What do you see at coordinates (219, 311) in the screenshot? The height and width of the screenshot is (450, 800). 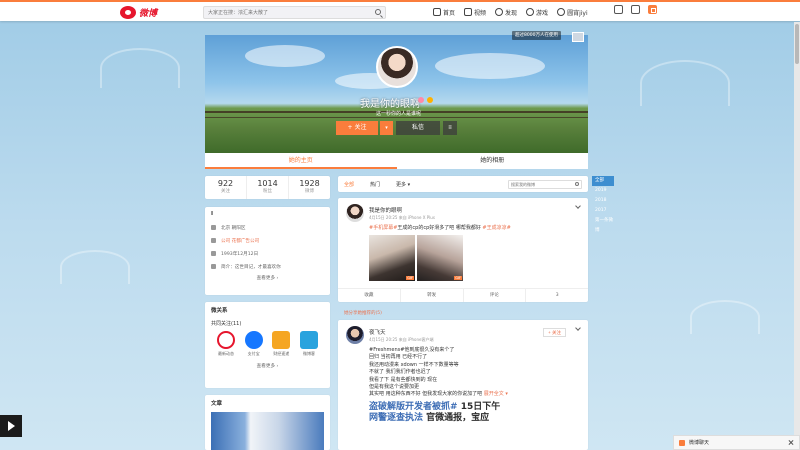 I see `relations-title: 微关系` at bounding box center [219, 311].